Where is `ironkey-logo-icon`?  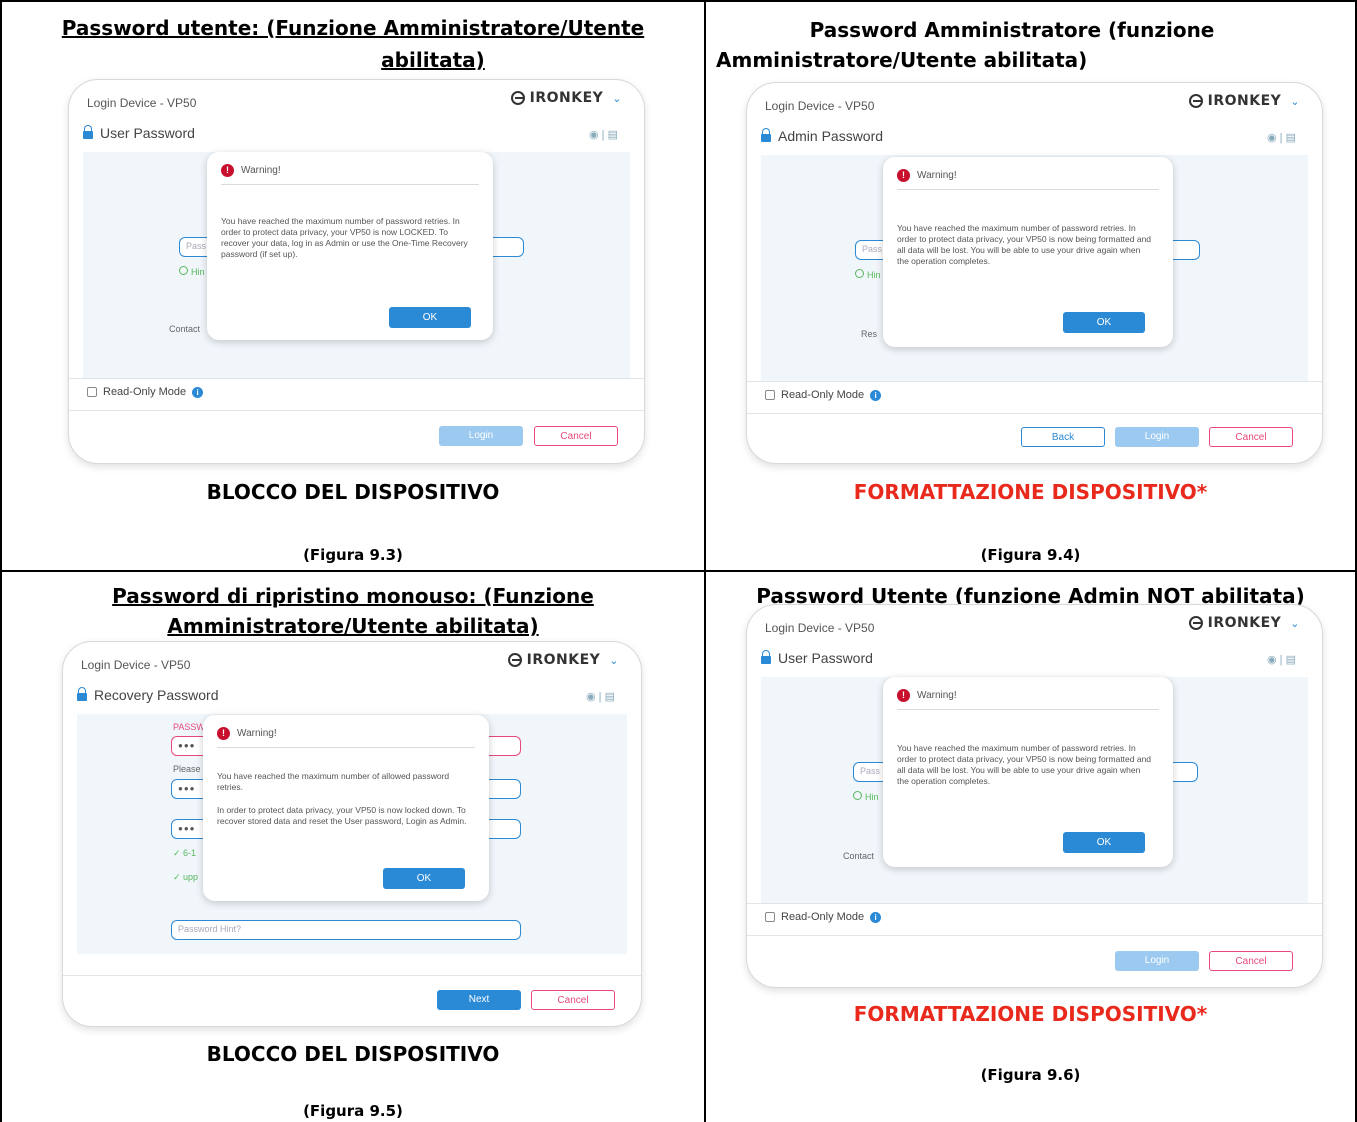
ironkey-logo-icon is located at coordinates (517, 98).